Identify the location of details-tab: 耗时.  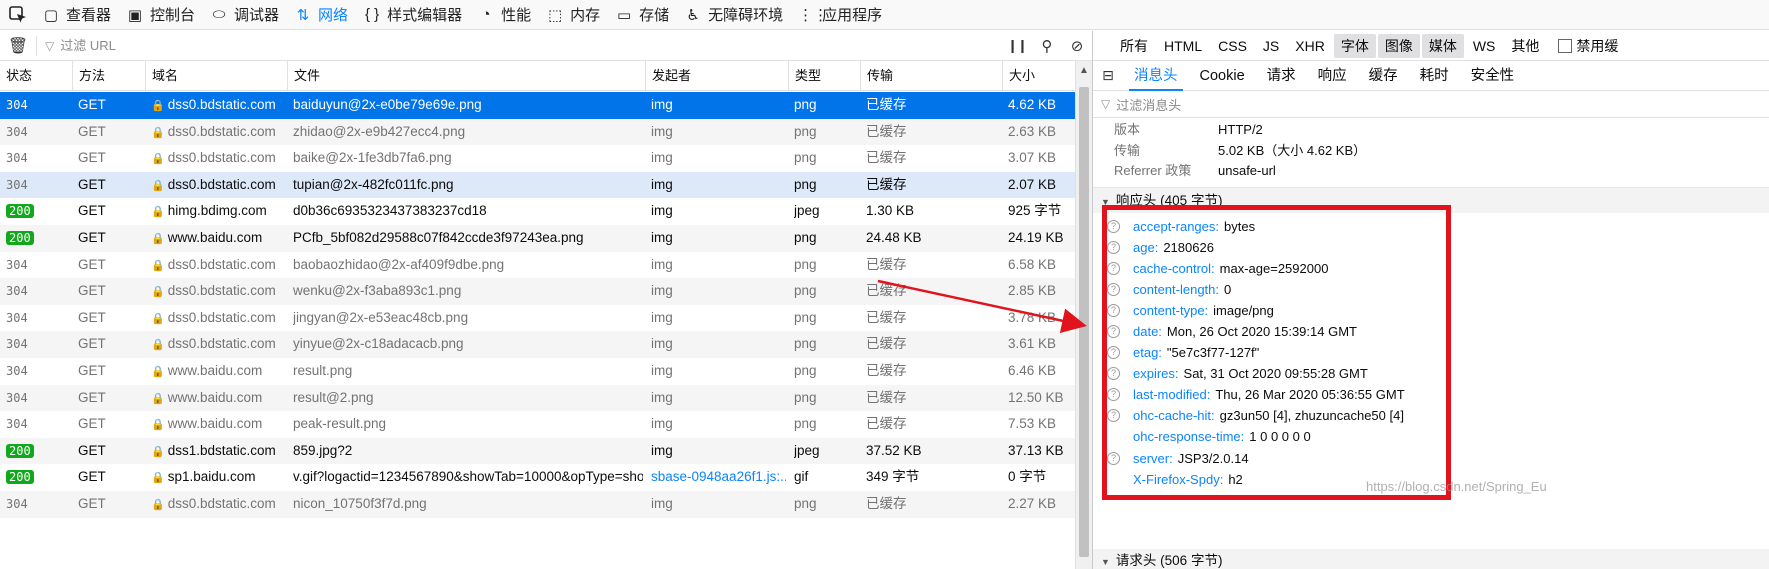
(1434, 76).